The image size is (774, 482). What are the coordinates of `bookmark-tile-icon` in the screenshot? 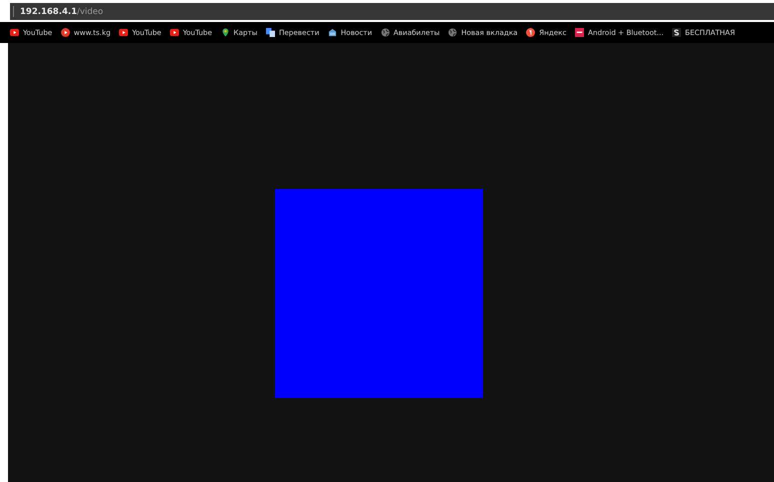 It's located at (579, 32).